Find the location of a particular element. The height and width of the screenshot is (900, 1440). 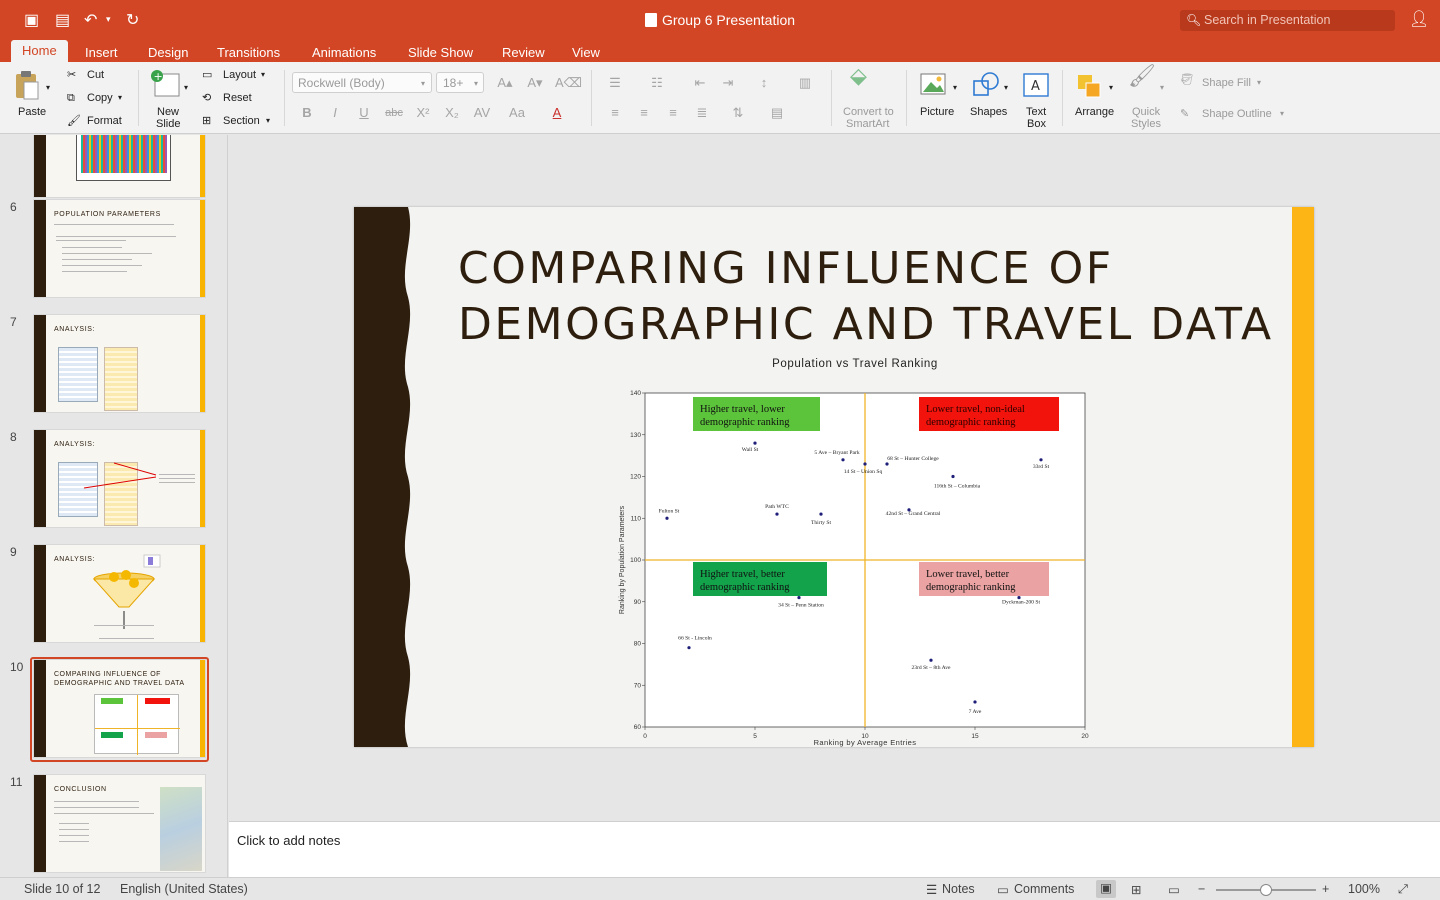

align-left-icon: ≡ is located at coordinates (615, 113).